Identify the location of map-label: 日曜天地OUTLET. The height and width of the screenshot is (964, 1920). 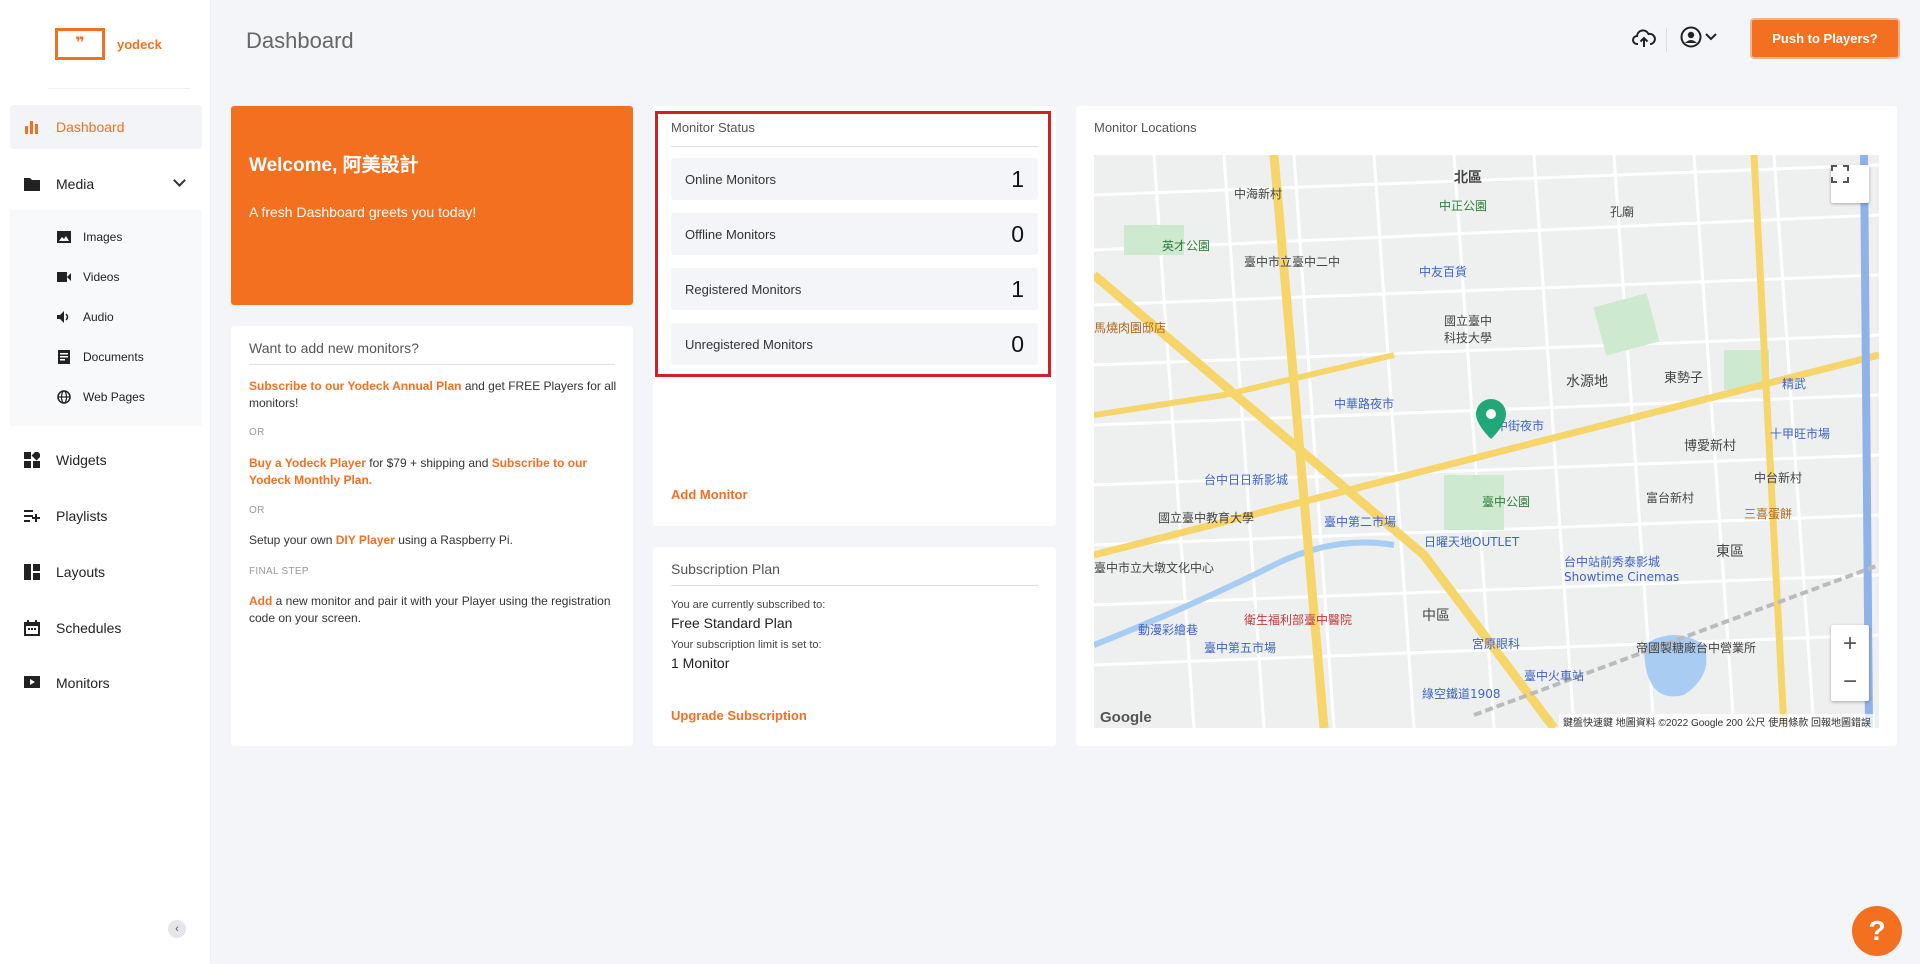
(1472, 542).